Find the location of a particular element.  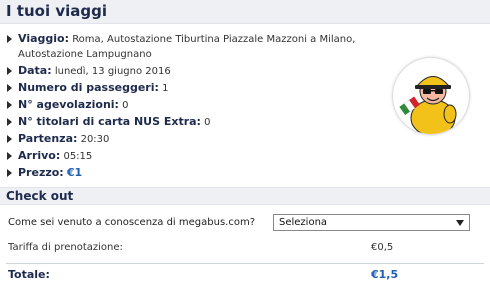

discounts-label: N° agevolazioni: is located at coordinates (68, 104).